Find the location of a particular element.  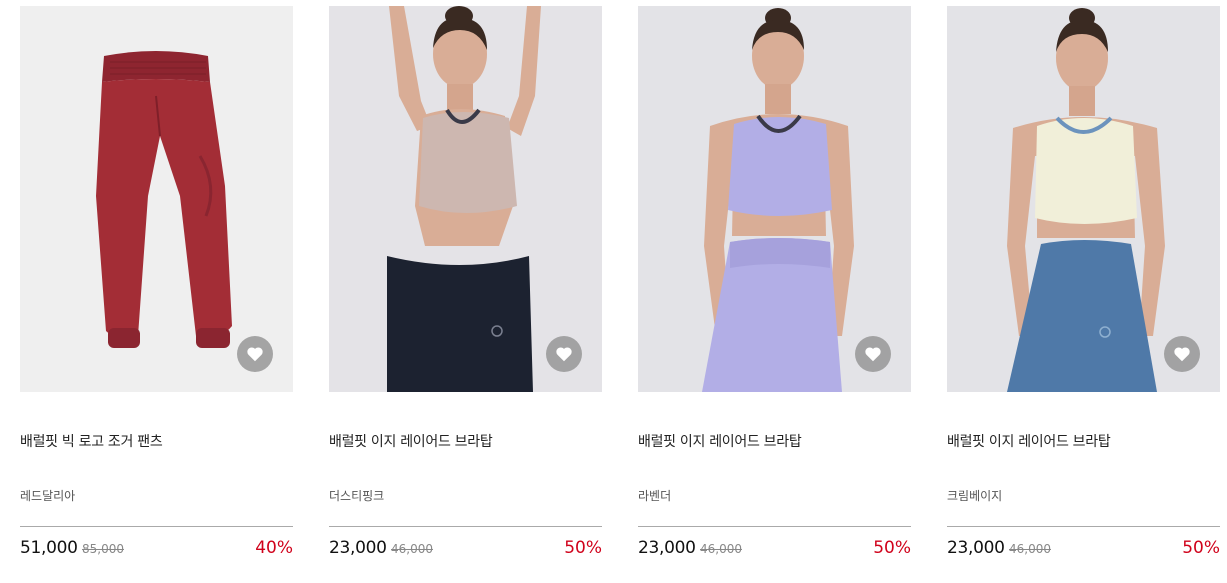

discount-rate: 40% is located at coordinates (274, 548).